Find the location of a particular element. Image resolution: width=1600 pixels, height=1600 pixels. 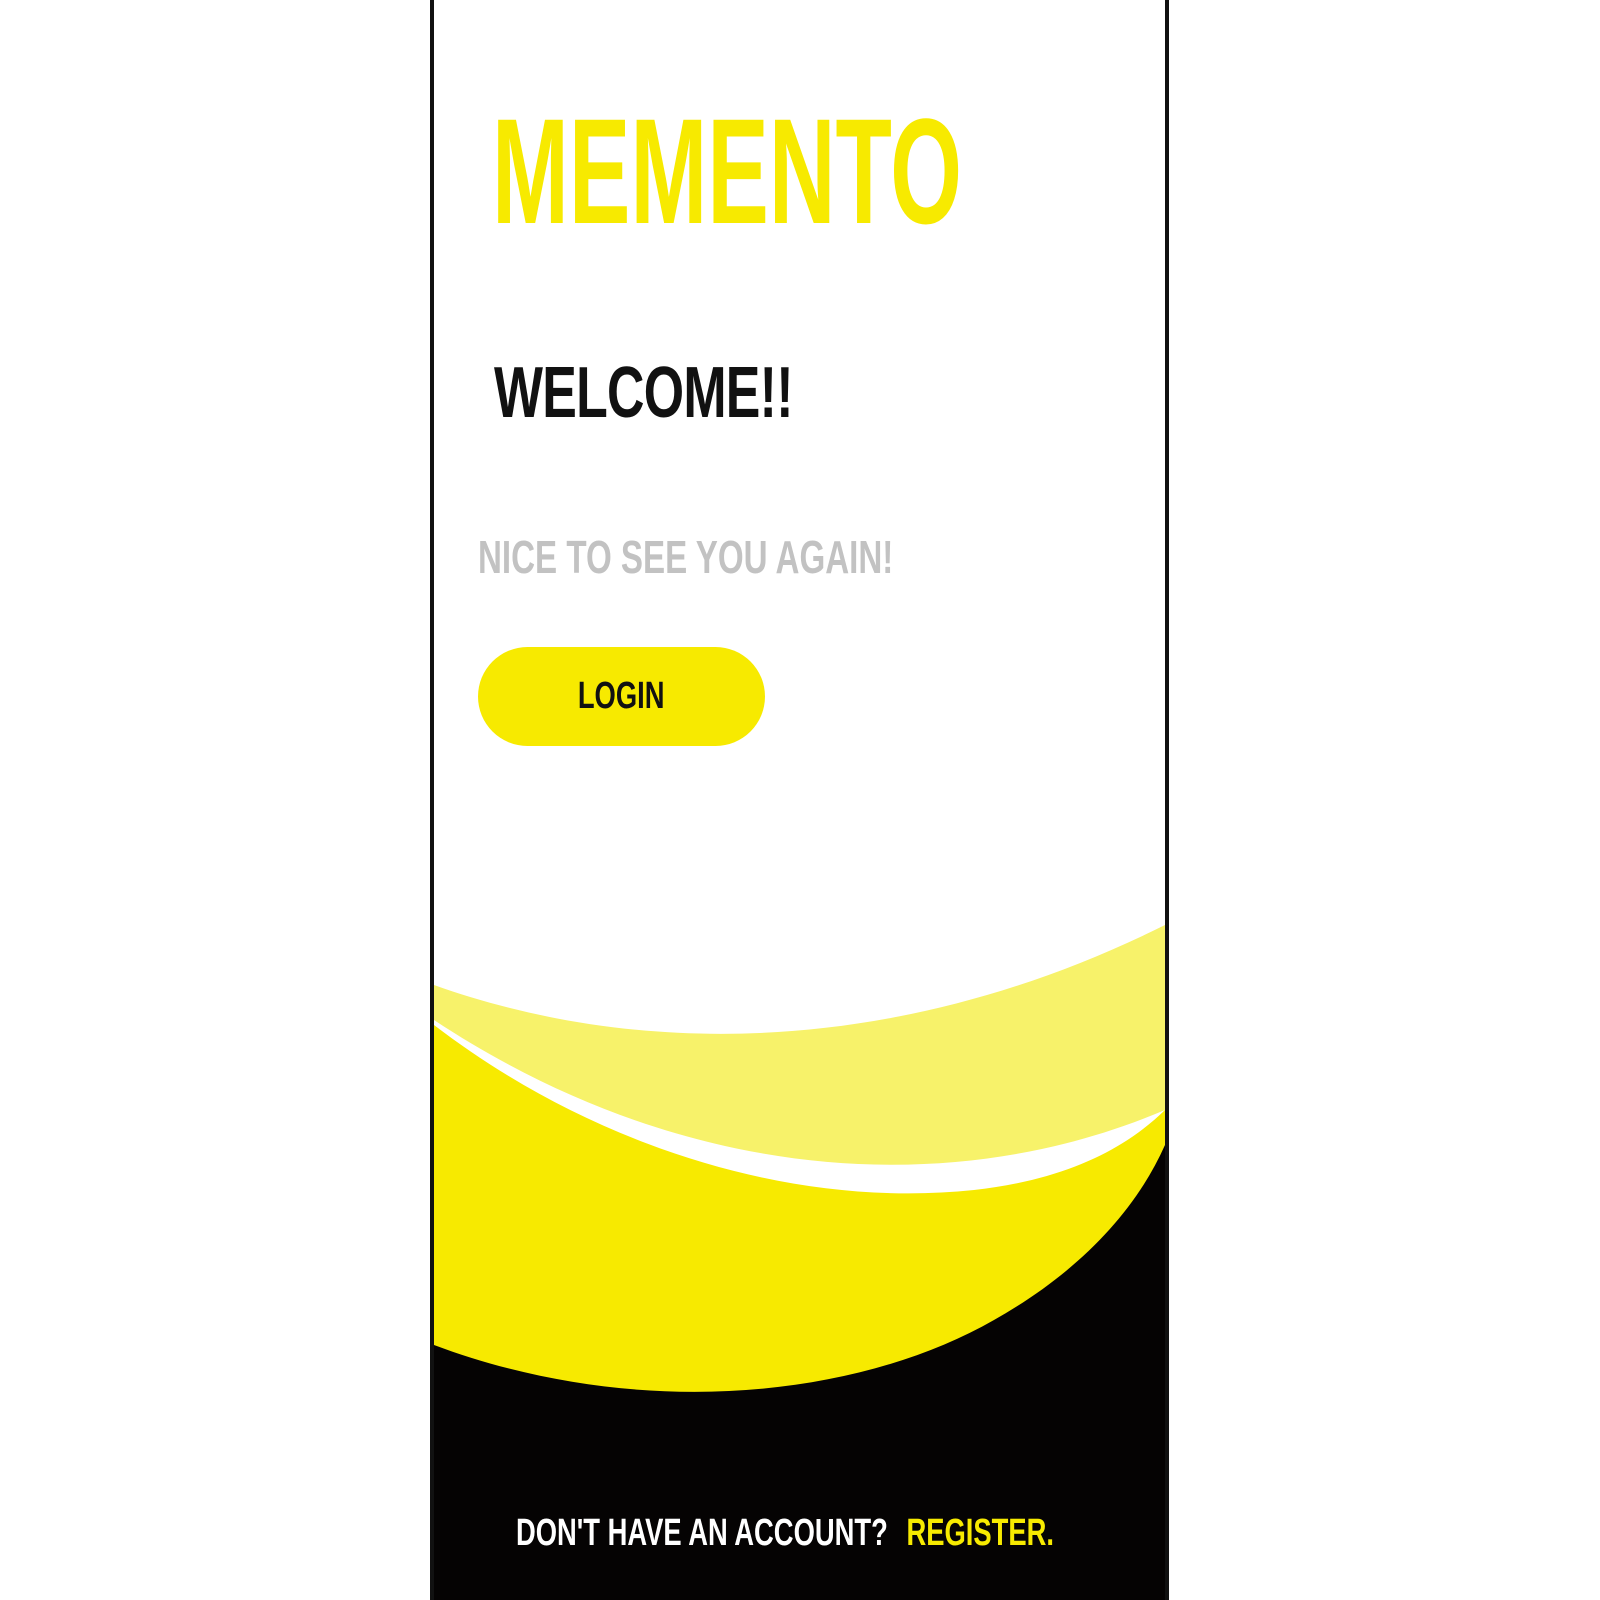

login-button-label: LOGIN is located at coordinates (621, 696).